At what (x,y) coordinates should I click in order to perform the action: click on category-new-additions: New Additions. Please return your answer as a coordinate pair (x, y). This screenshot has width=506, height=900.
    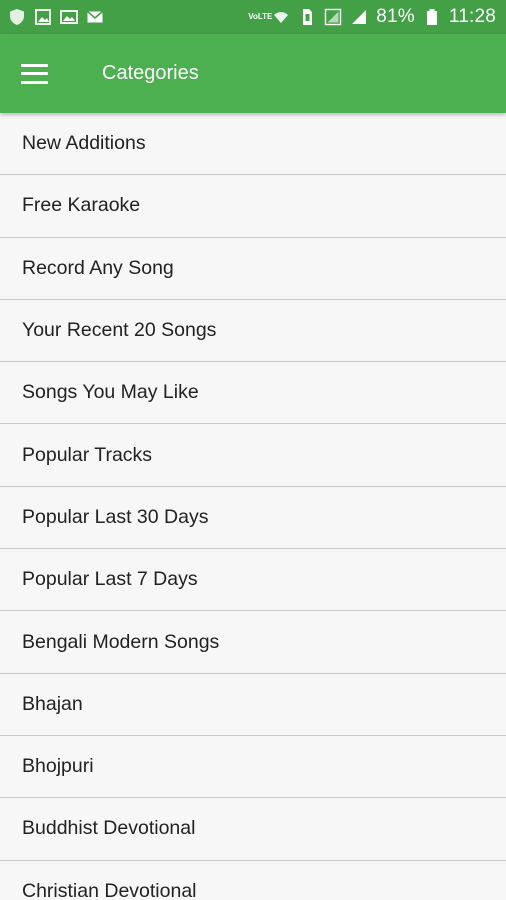
    Looking at the image, I should click on (253, 144).